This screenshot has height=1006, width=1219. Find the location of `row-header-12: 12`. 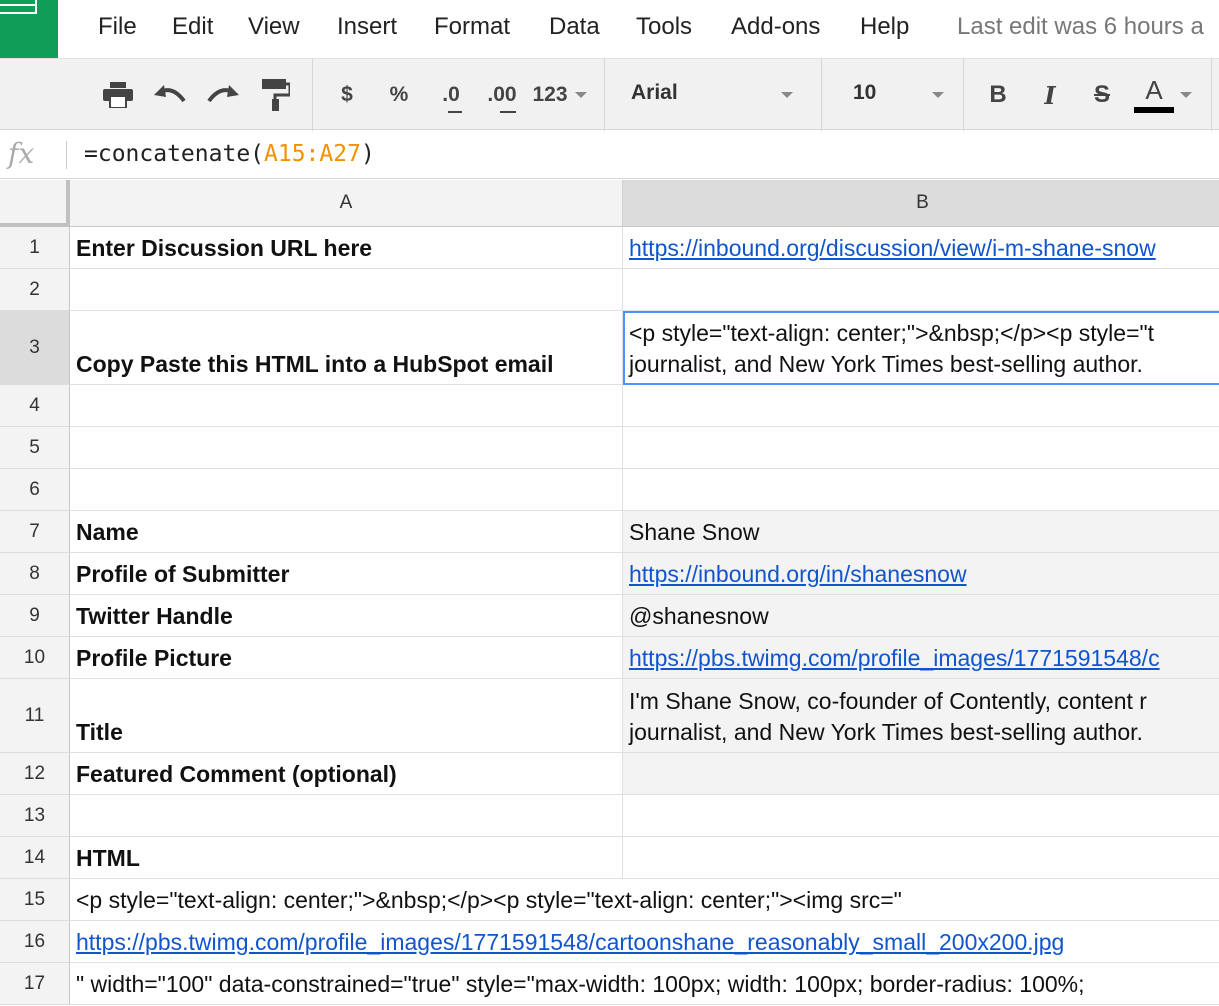

row-header-12: 12 is located at coordinates (35, 774).